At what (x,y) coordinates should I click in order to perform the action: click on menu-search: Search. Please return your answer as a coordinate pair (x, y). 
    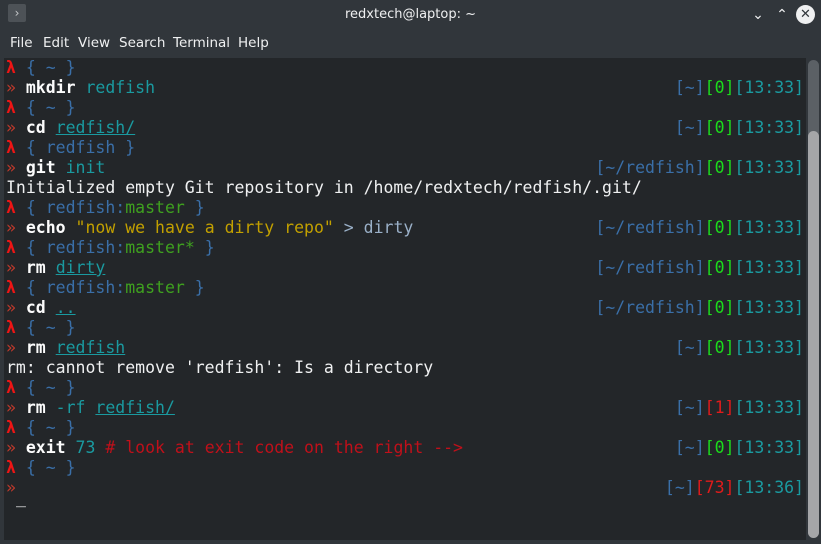
    Looking at the image, I should click on (142, 43).